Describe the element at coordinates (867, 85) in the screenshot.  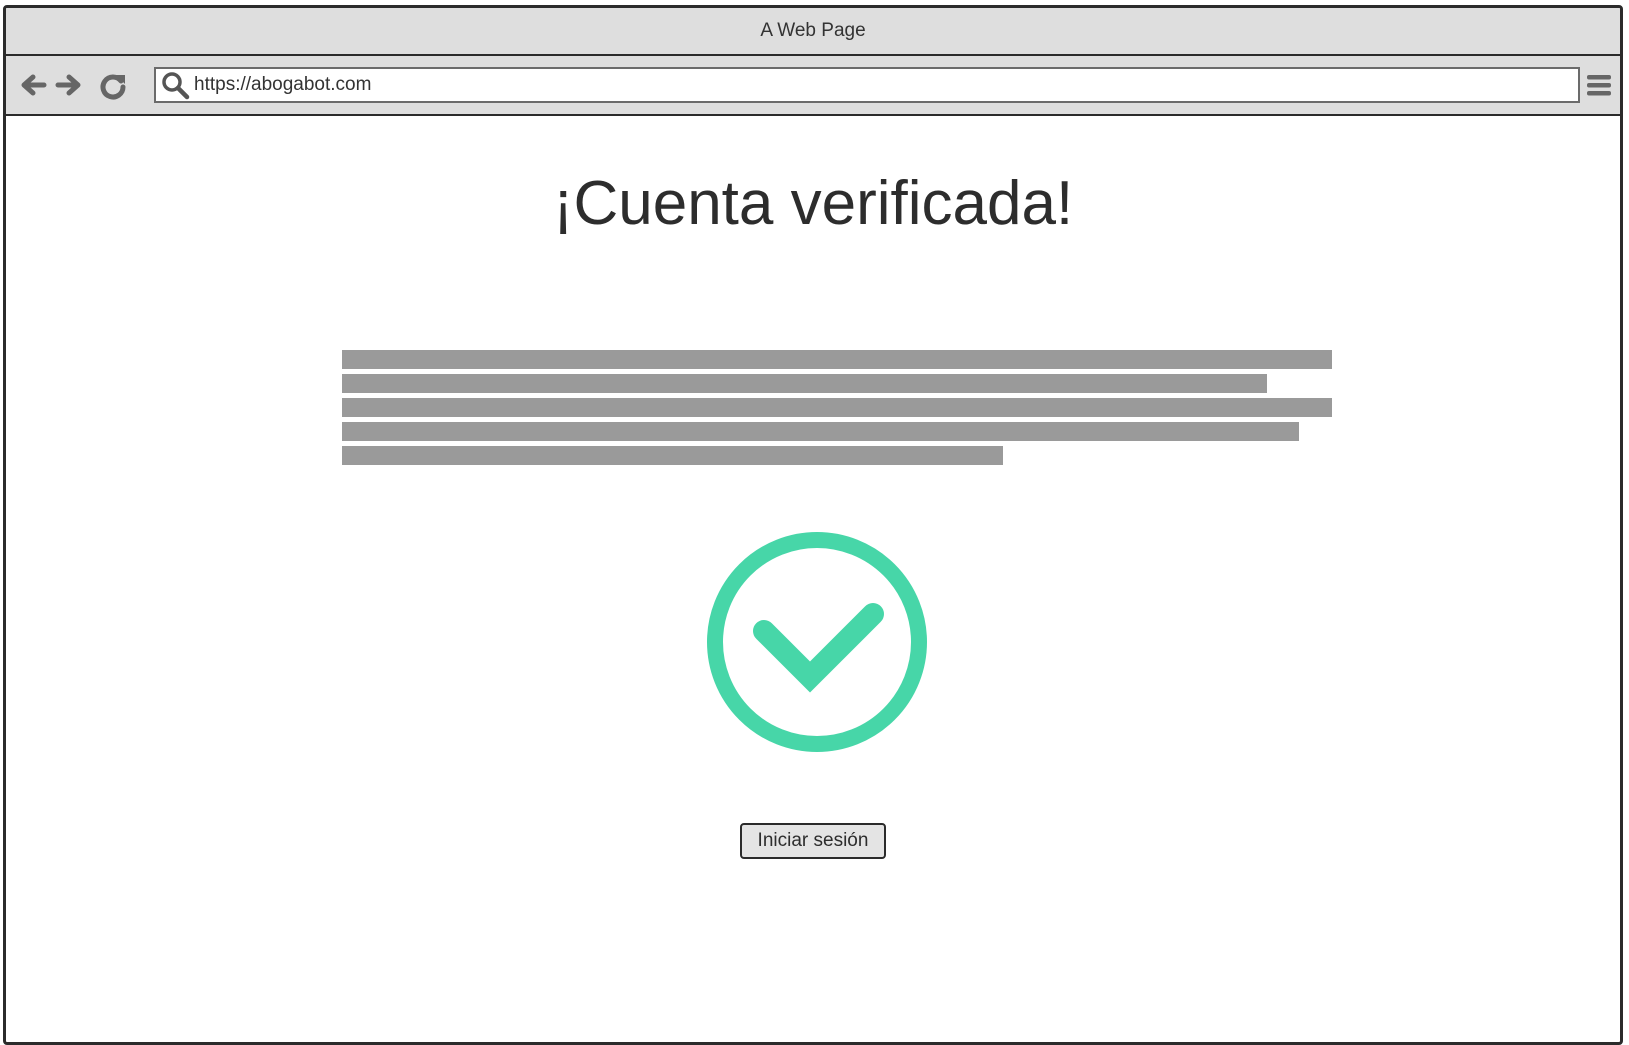
I see `address-bar: https://abogabot.com` at that location.